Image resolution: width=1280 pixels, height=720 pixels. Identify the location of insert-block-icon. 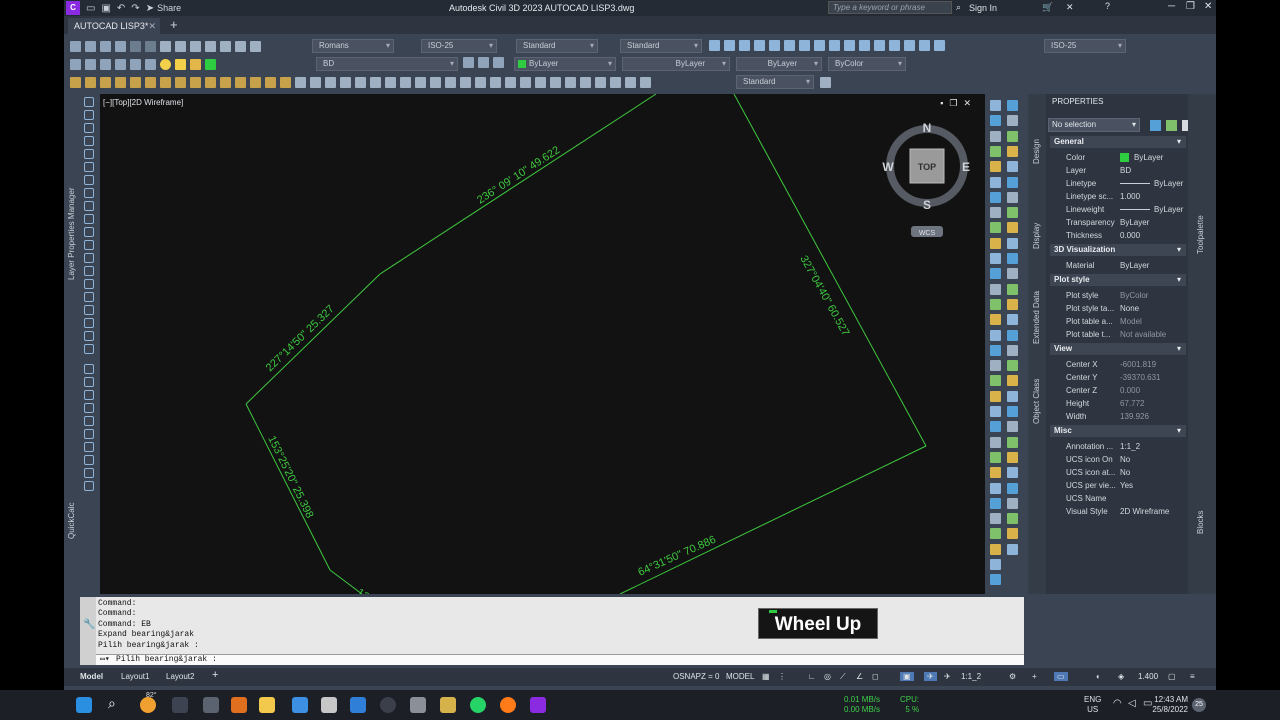
(89, 245).